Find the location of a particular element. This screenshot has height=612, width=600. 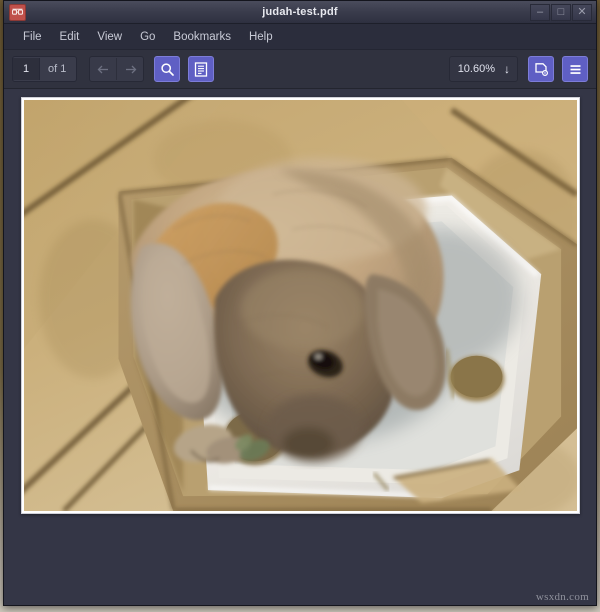

close-button: ✕ is located at coordinates (582, 12).